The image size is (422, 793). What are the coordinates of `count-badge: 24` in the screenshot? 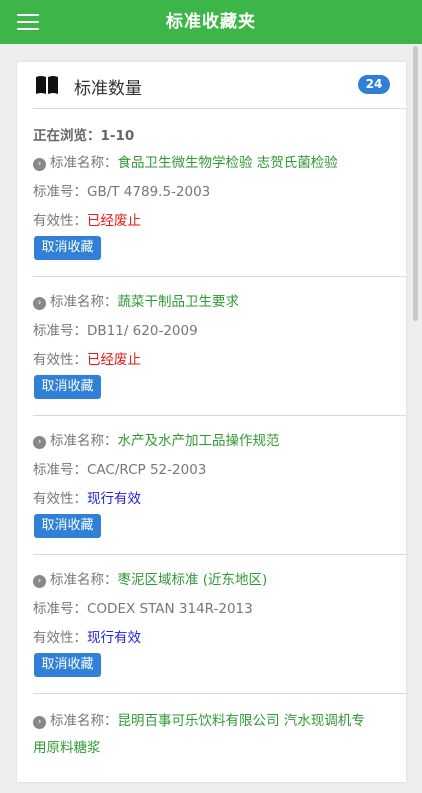 It's located at (374, 84).